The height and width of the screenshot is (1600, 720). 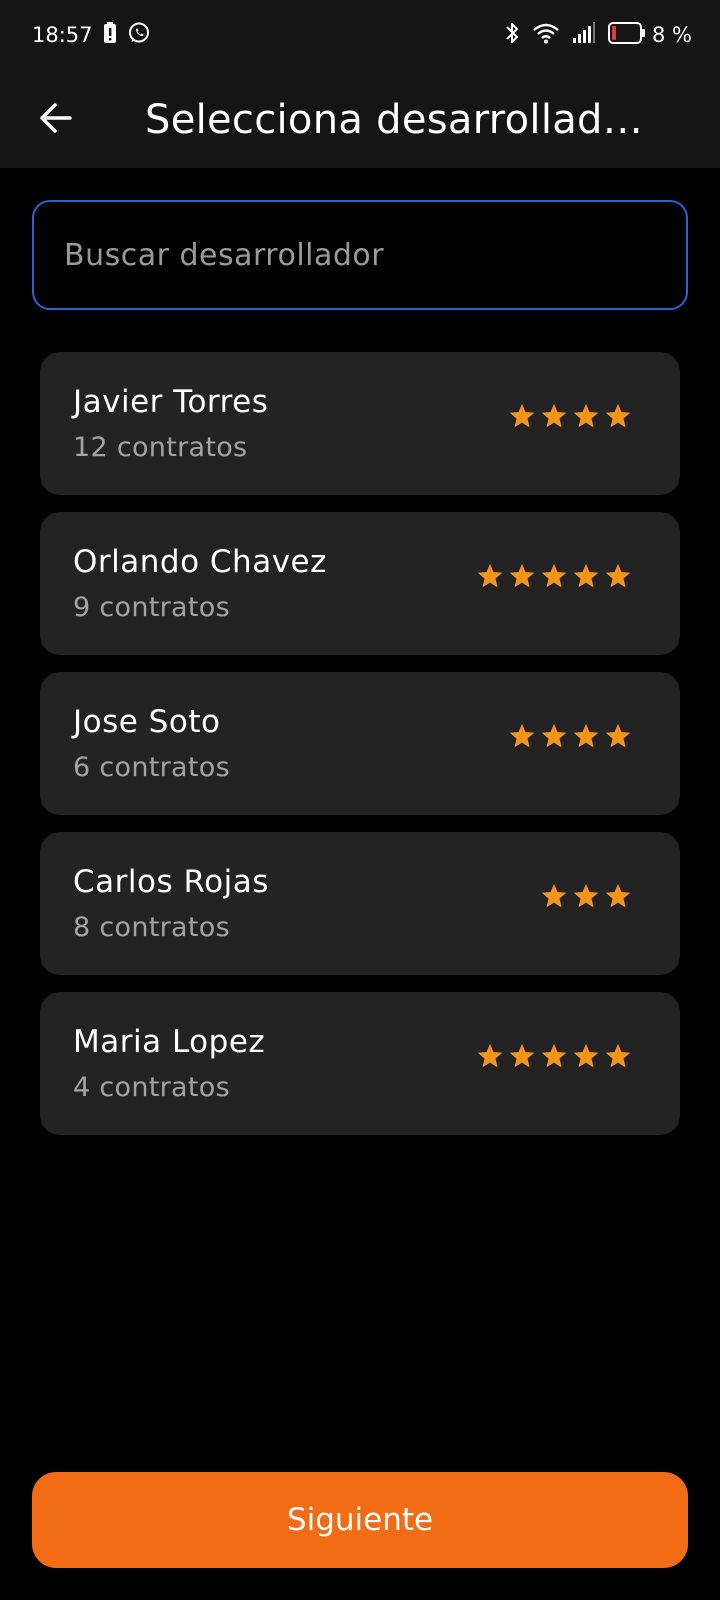 I want to click on status-right: 8 %, so click(x=598, y=35).